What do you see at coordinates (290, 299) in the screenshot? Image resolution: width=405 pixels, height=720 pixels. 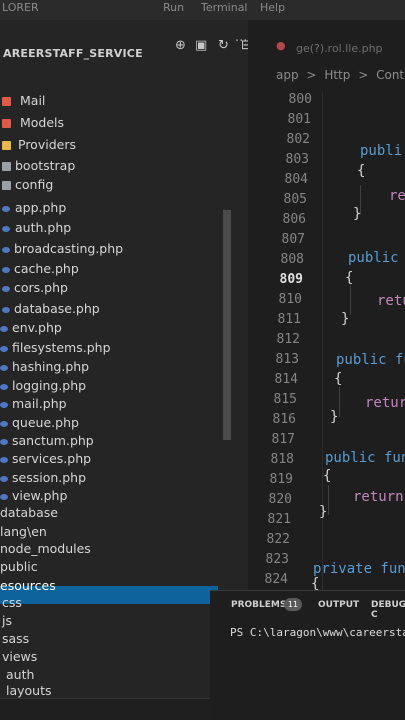 I see `line-number: 810` at bounding box center [290, 299].